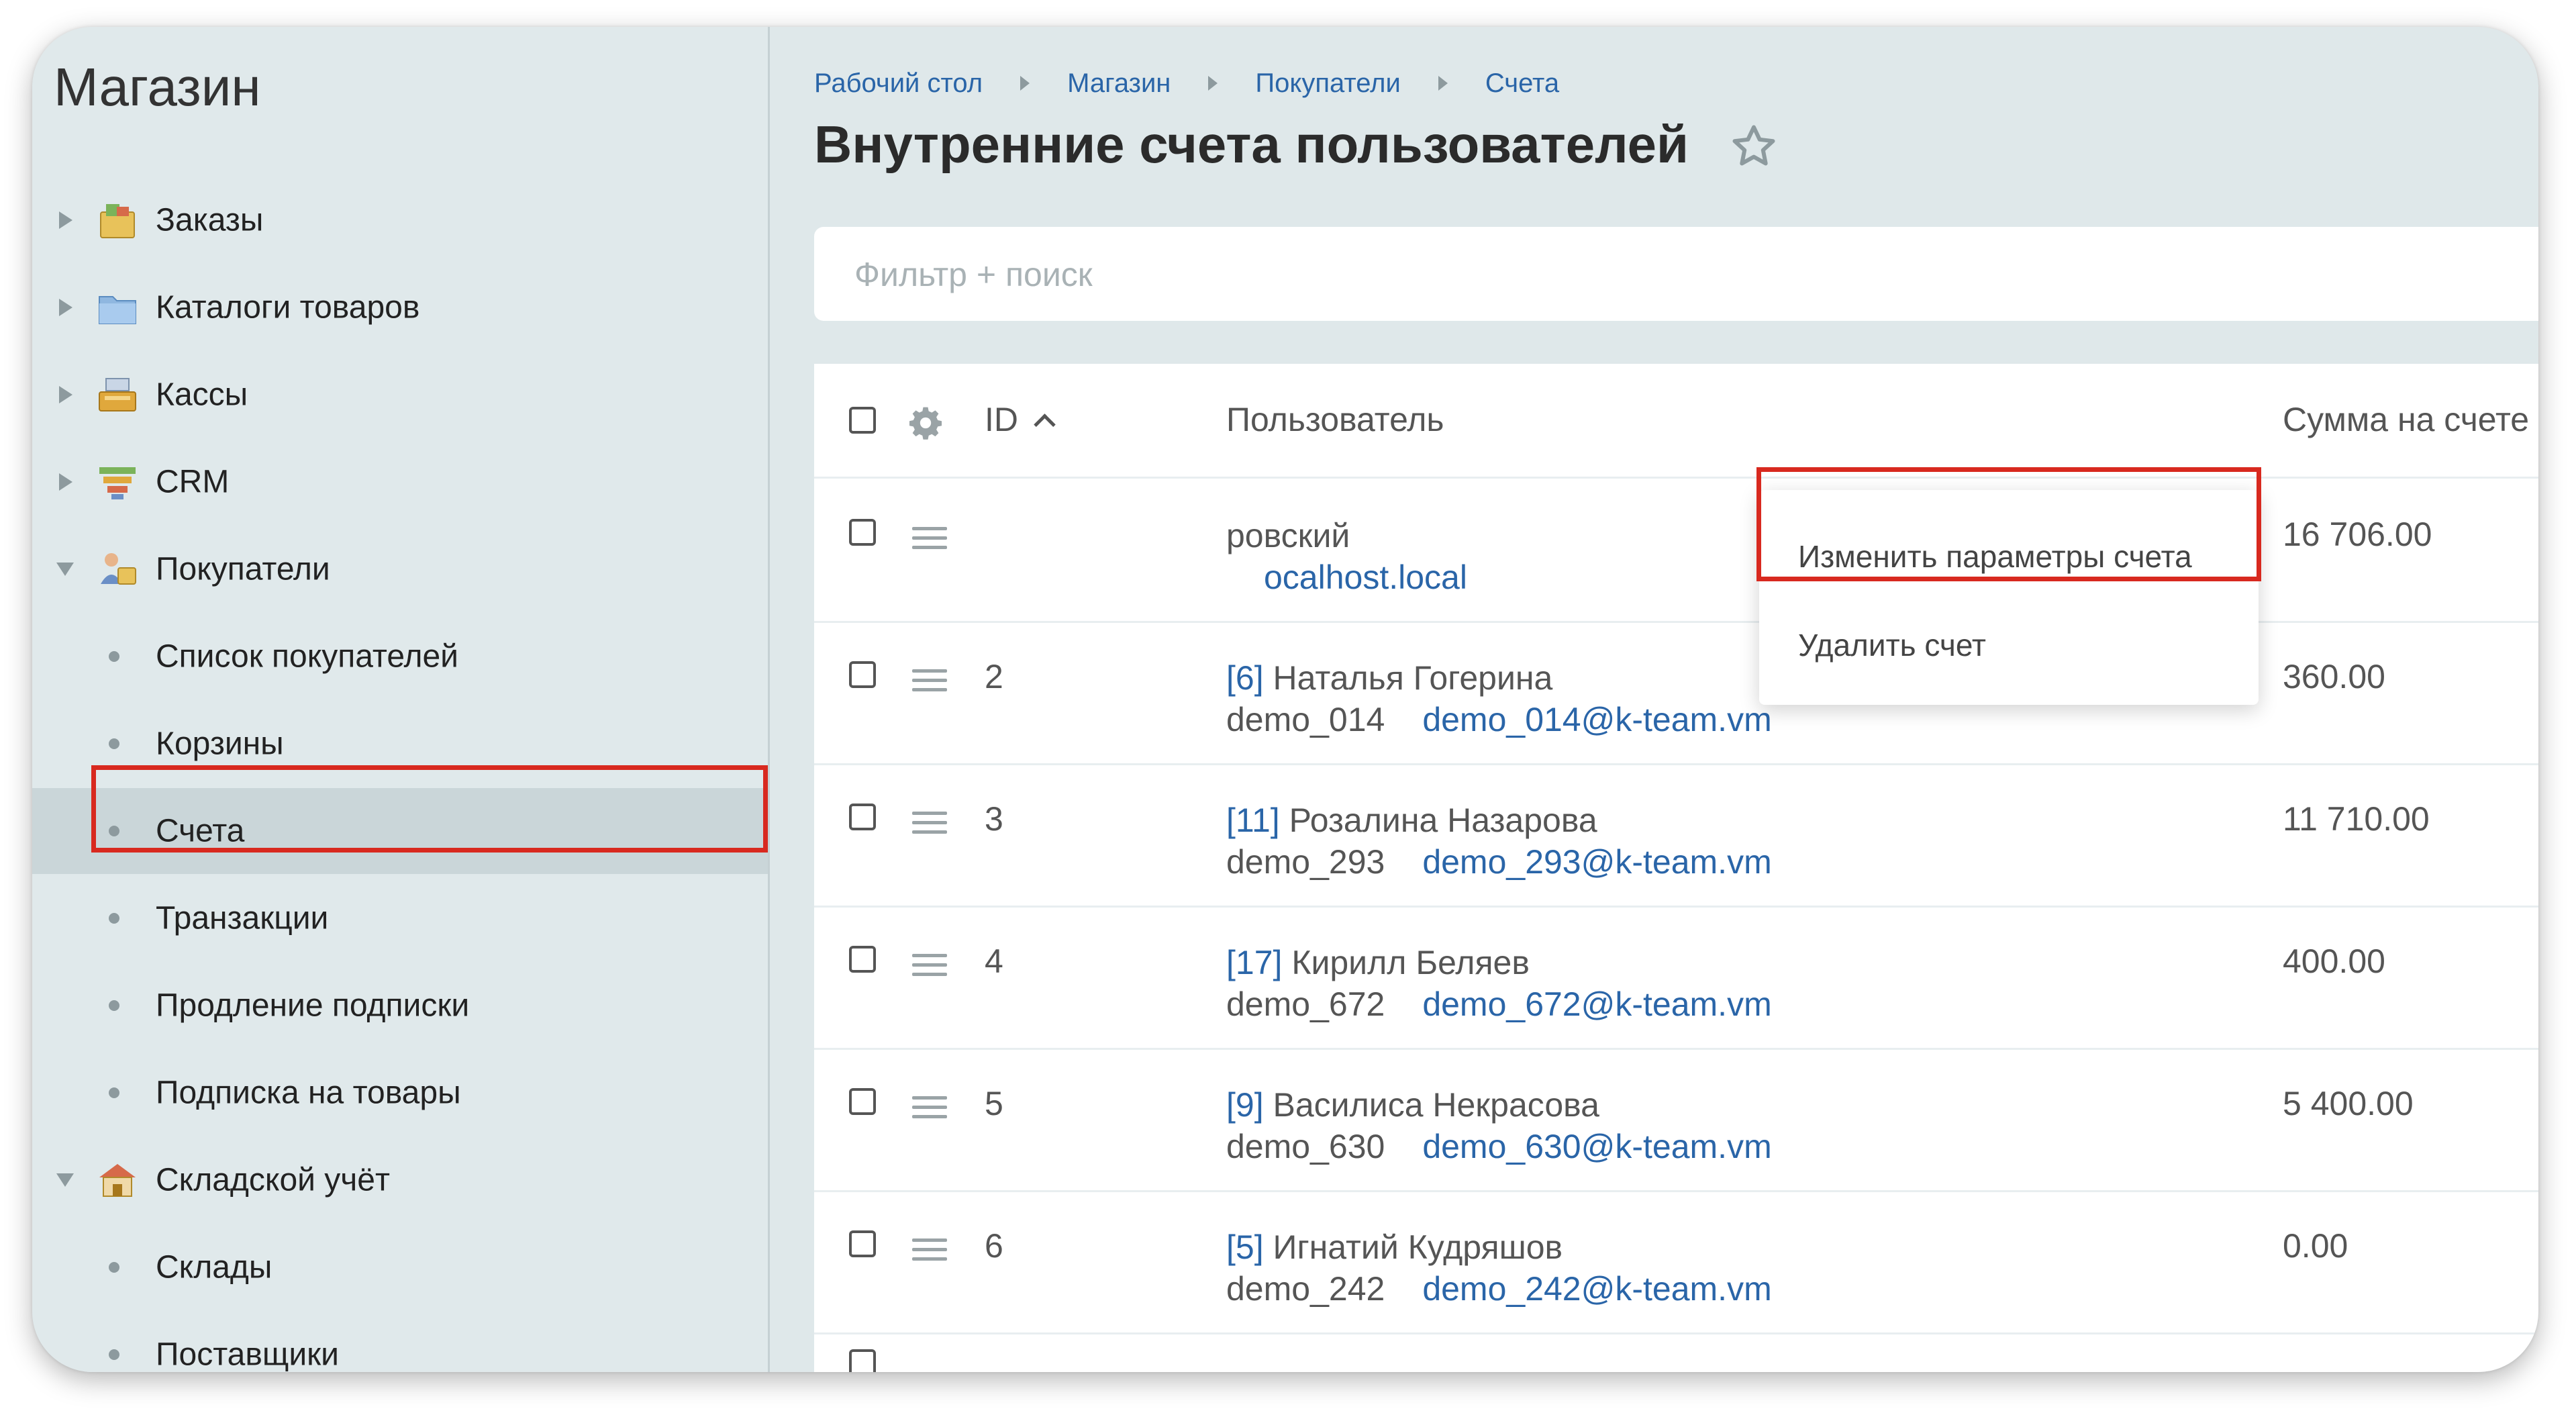 The width and height of the screenshot is (2576, 1411). I want to click on column-header-user: Пользователь, so click(1335, 419).